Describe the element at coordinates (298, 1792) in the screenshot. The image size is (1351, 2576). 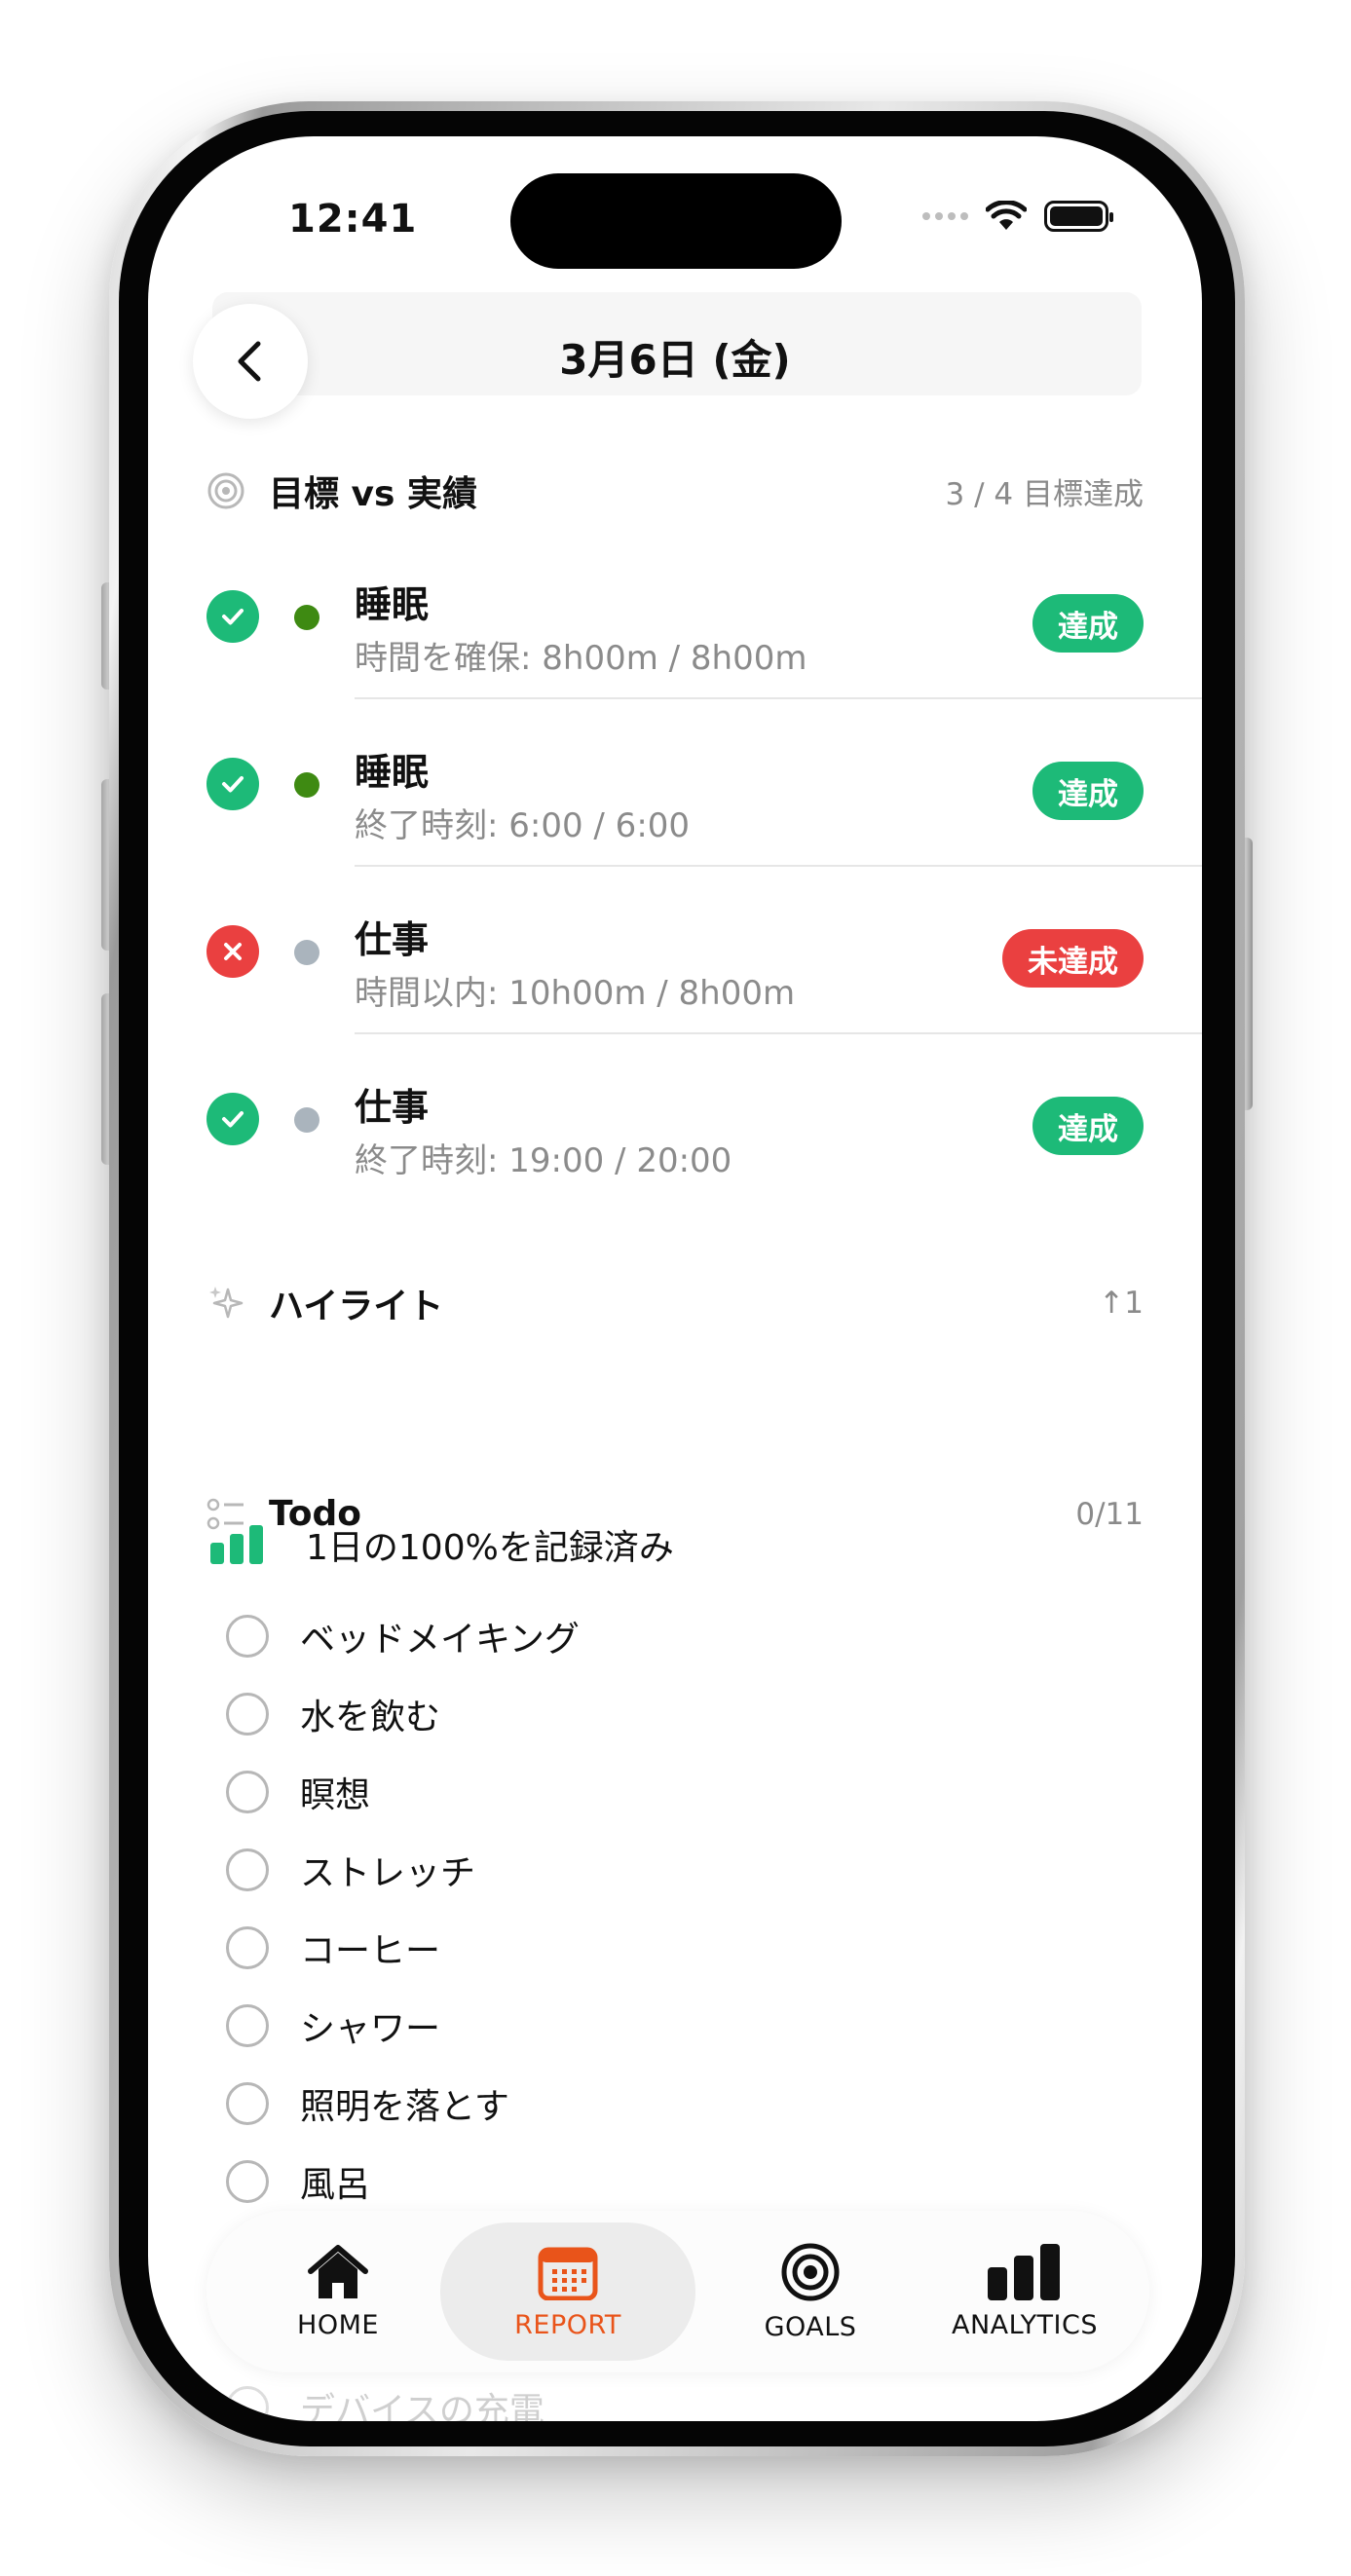
I see `todo-item: 瞑想` at that location.